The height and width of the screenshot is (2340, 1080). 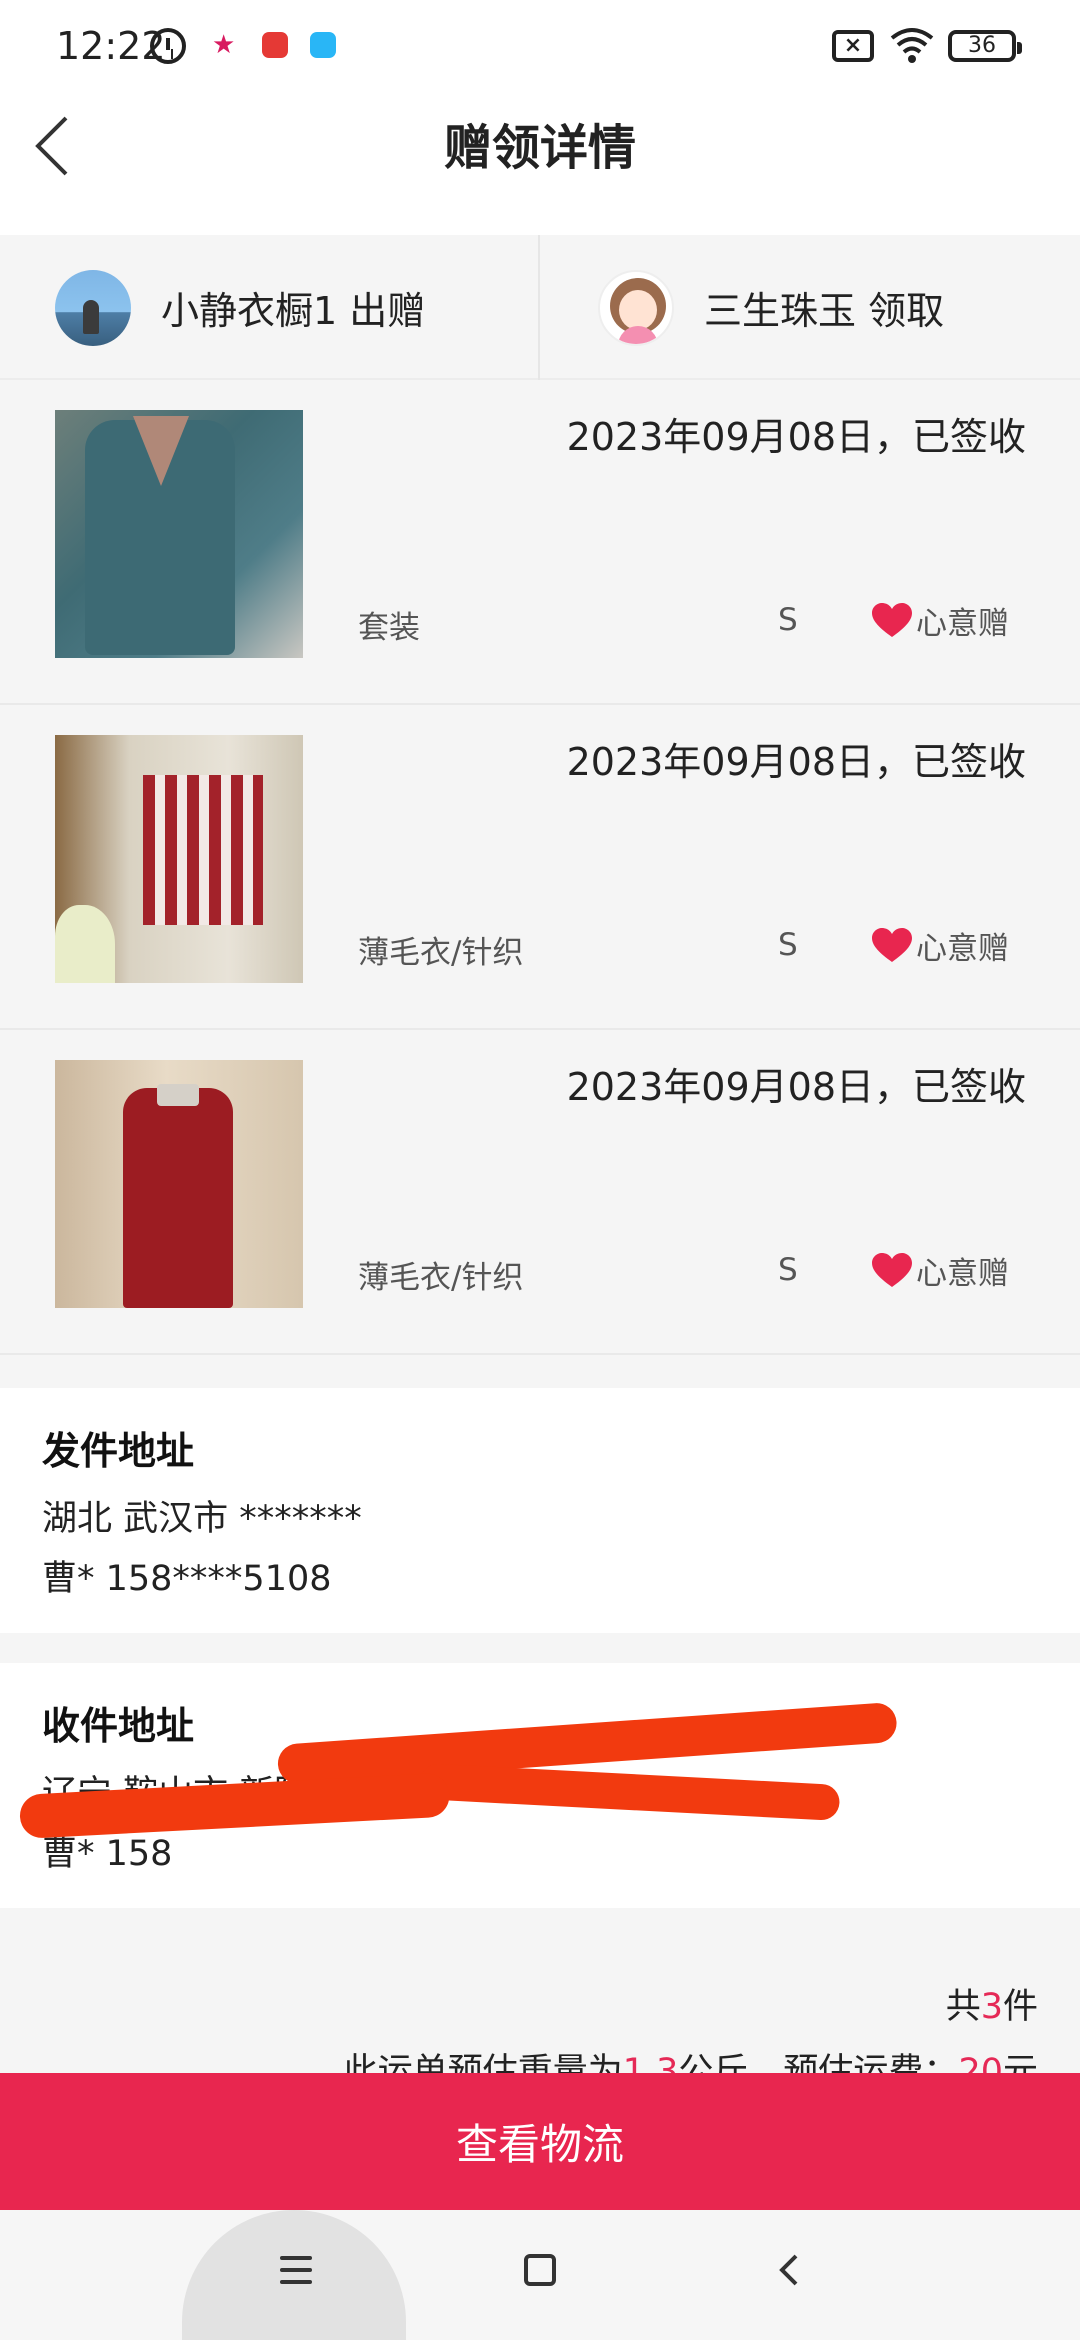 What do you see at coordinates (912, 45) in the screenshot?
I see `wifi-icon` at bounding box center [912, 45].